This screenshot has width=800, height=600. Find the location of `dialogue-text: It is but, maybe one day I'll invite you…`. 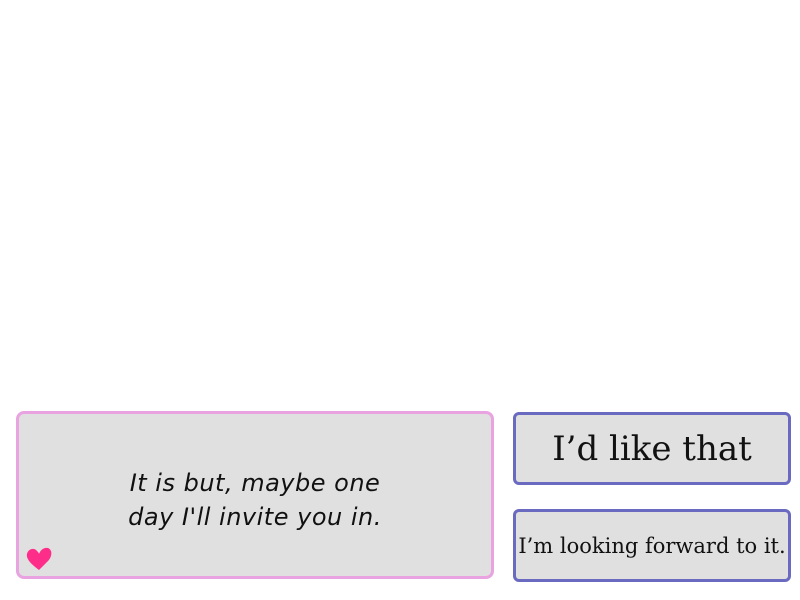

dialogue-text: It is but, maybe one day I'll invite you… is located at coordinates (255, 500).